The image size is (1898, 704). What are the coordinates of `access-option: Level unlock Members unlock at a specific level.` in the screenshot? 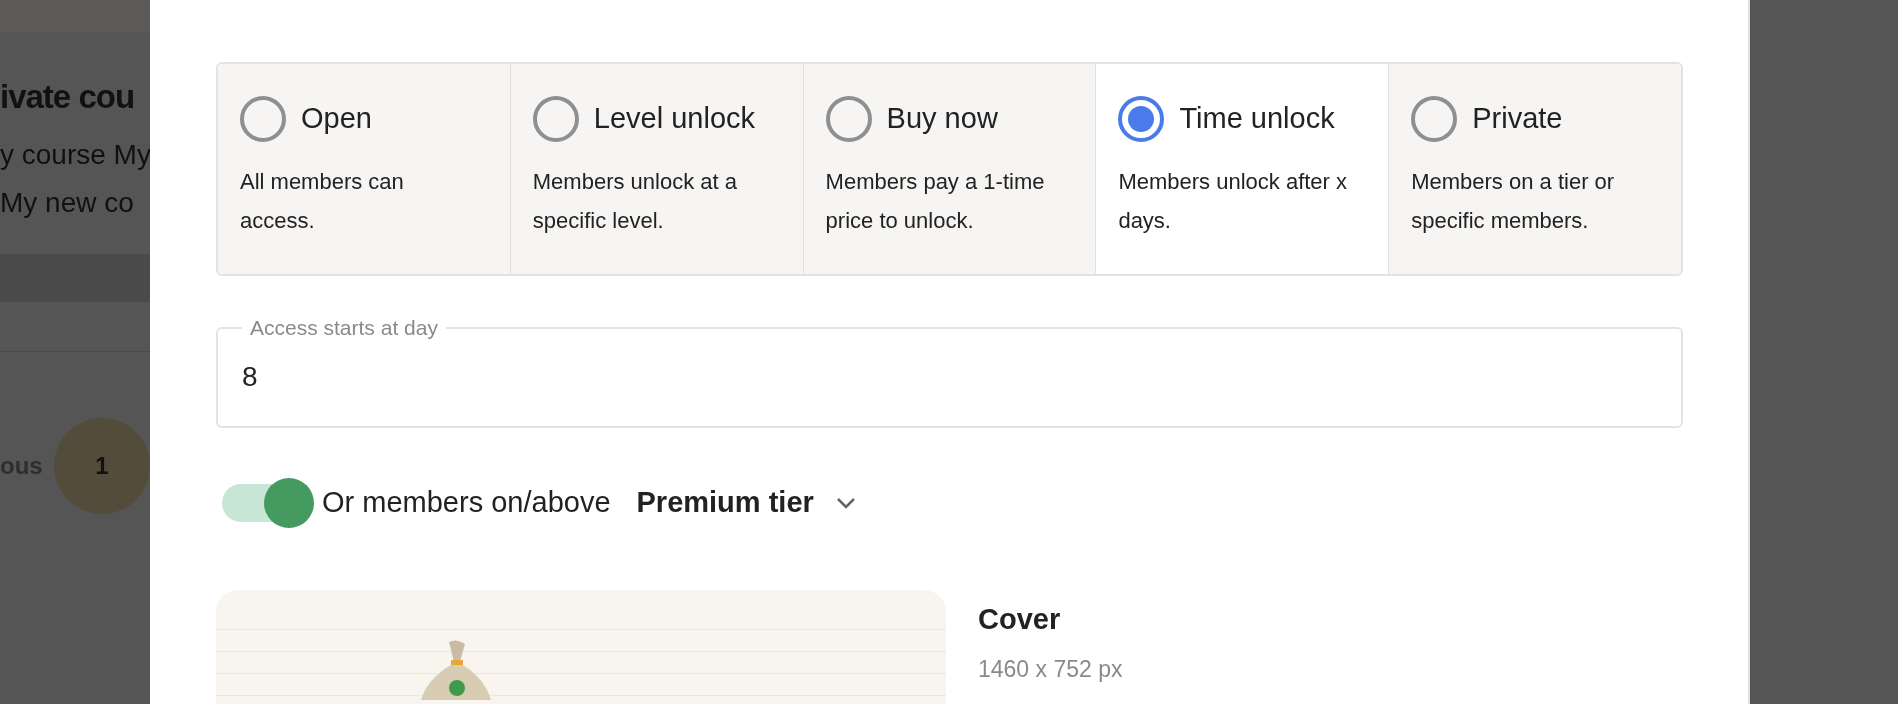 It's located at (657, 169).